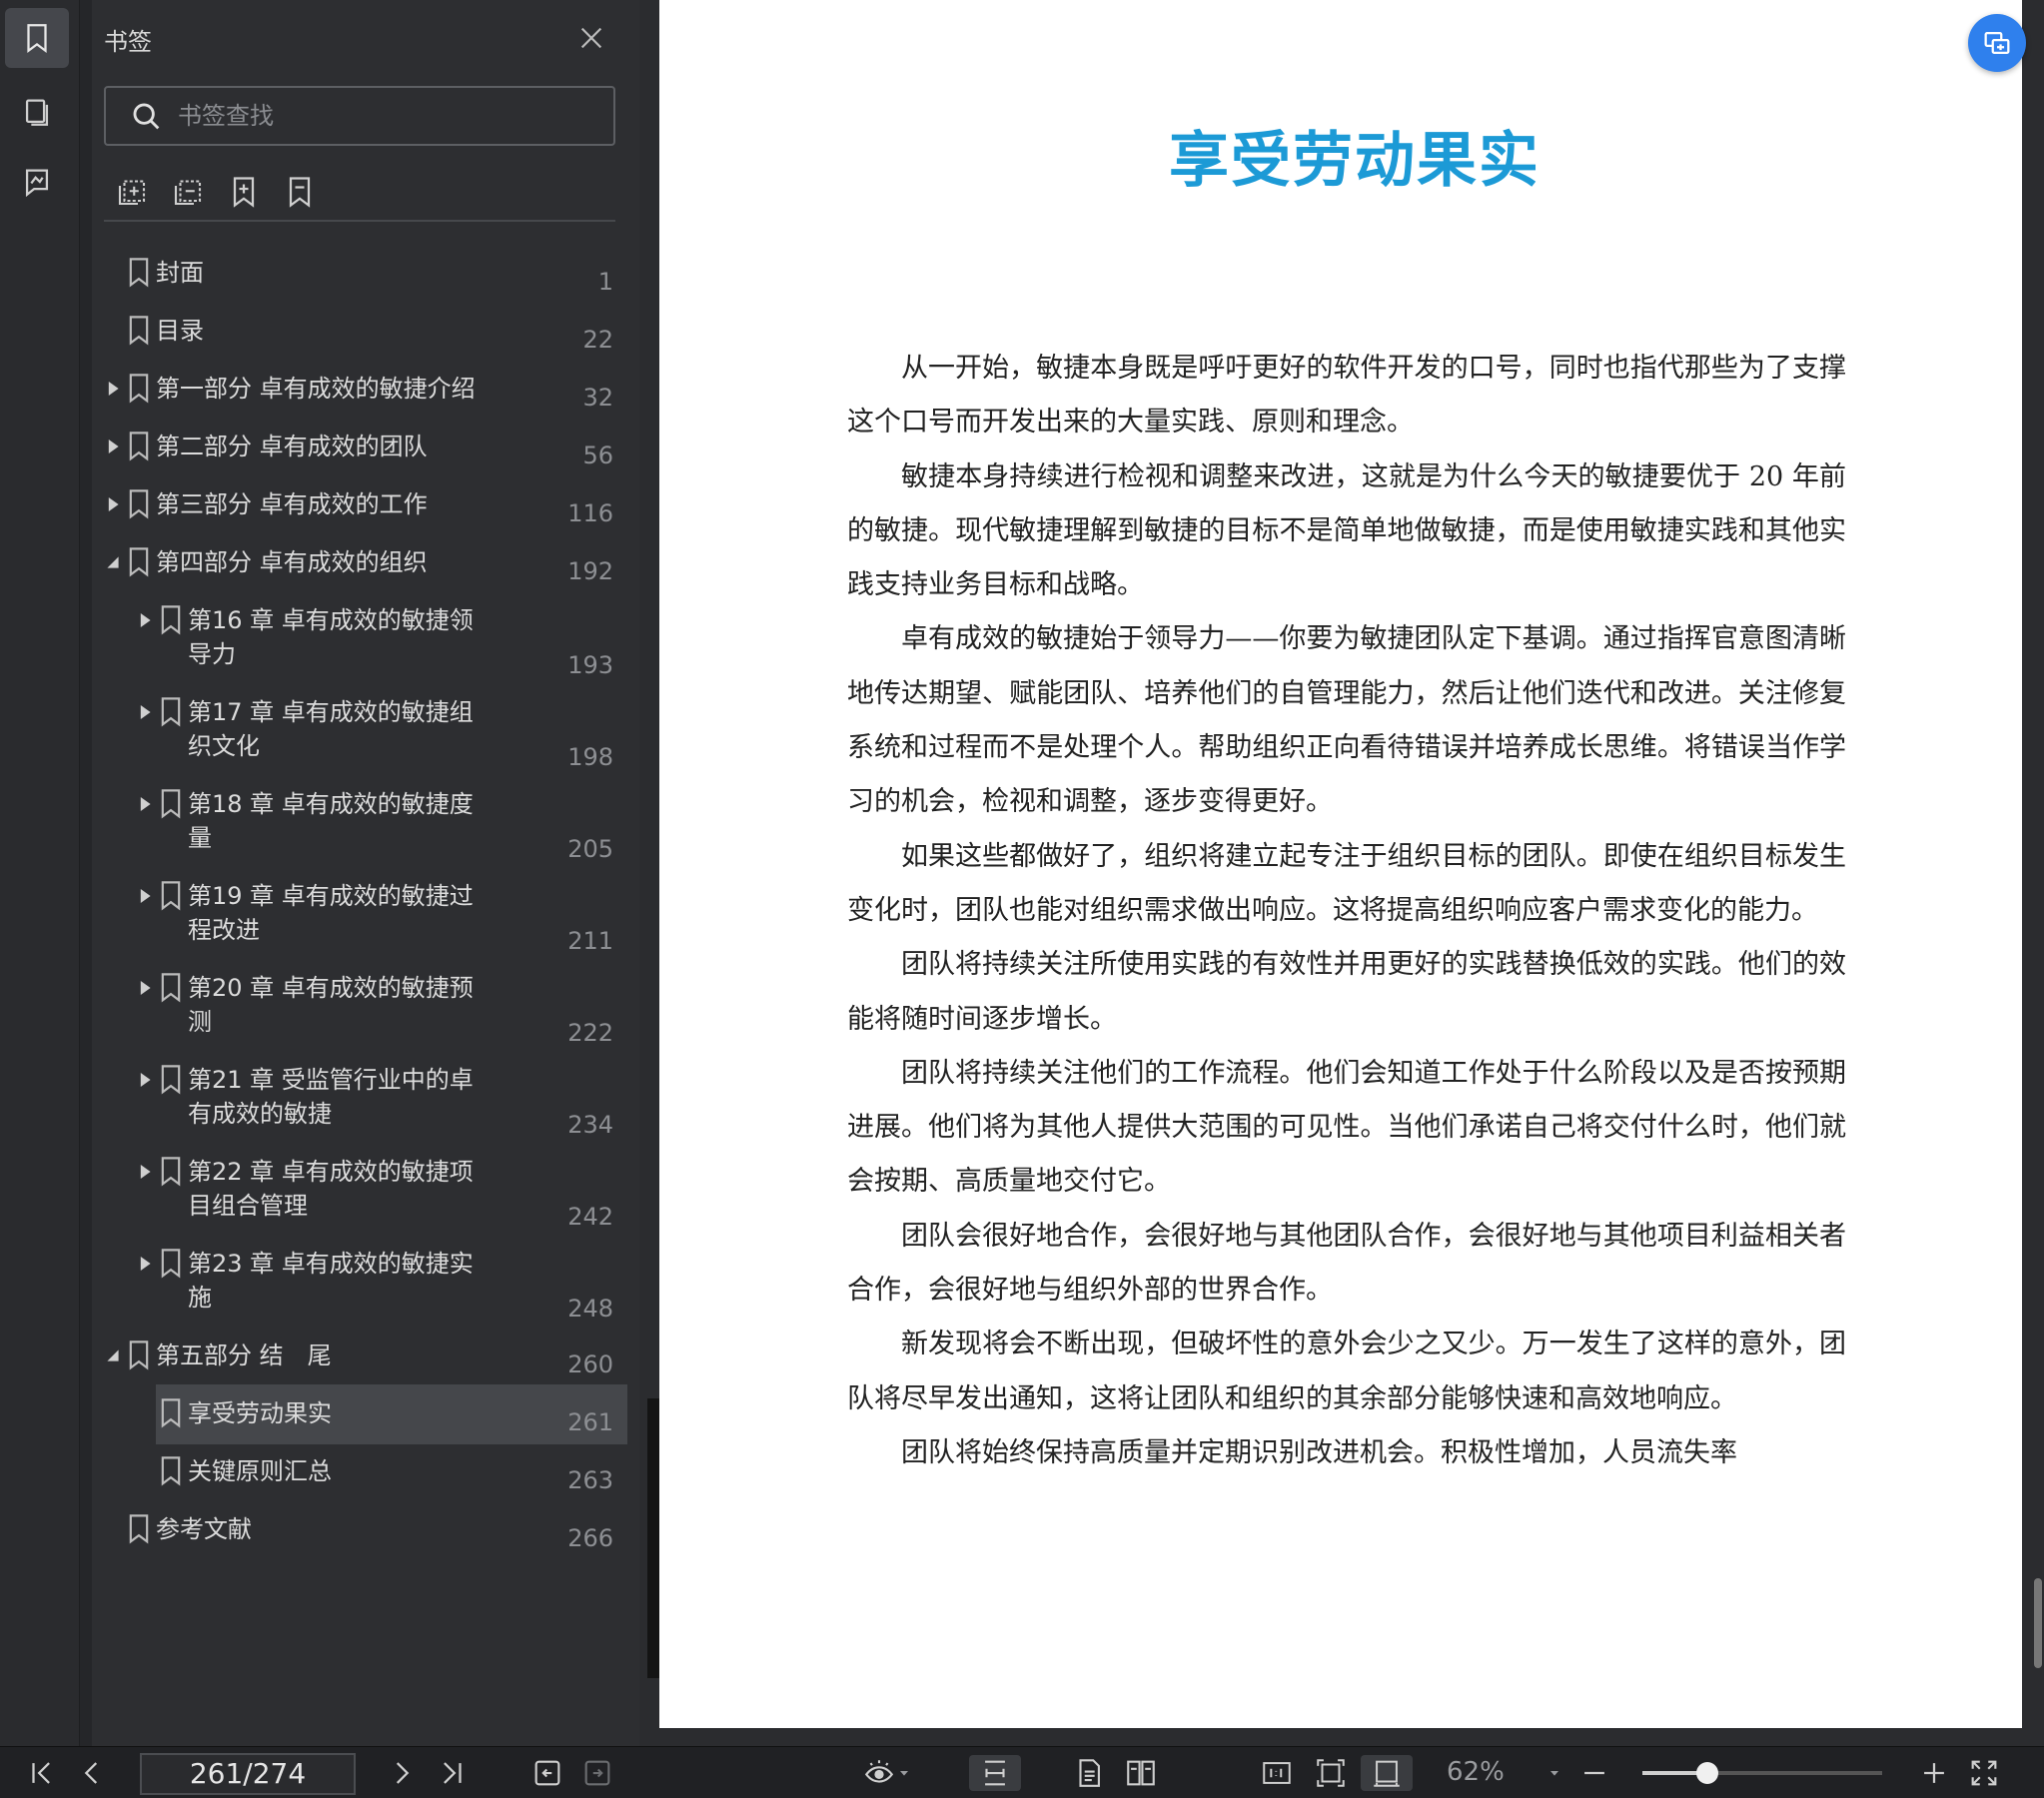 The height and width of the screenshot is (1798, 2044). What do you see at coordinates (134, 194) in the screenshot?
I see `expand-all-button` at bounding box center [134, 194].